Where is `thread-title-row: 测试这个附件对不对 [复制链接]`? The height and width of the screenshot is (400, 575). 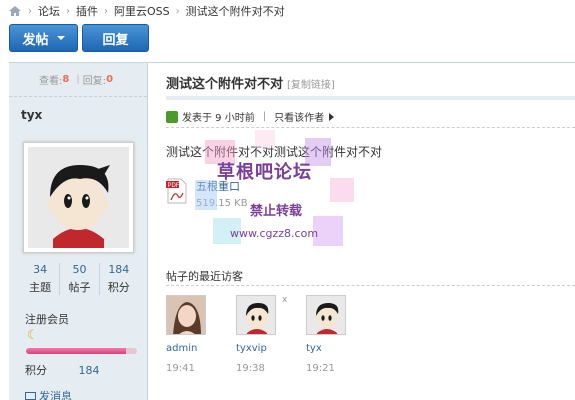
thread-title-row: 测试这个附件对不对 [复制链接] is located at coordinates (250, 82).